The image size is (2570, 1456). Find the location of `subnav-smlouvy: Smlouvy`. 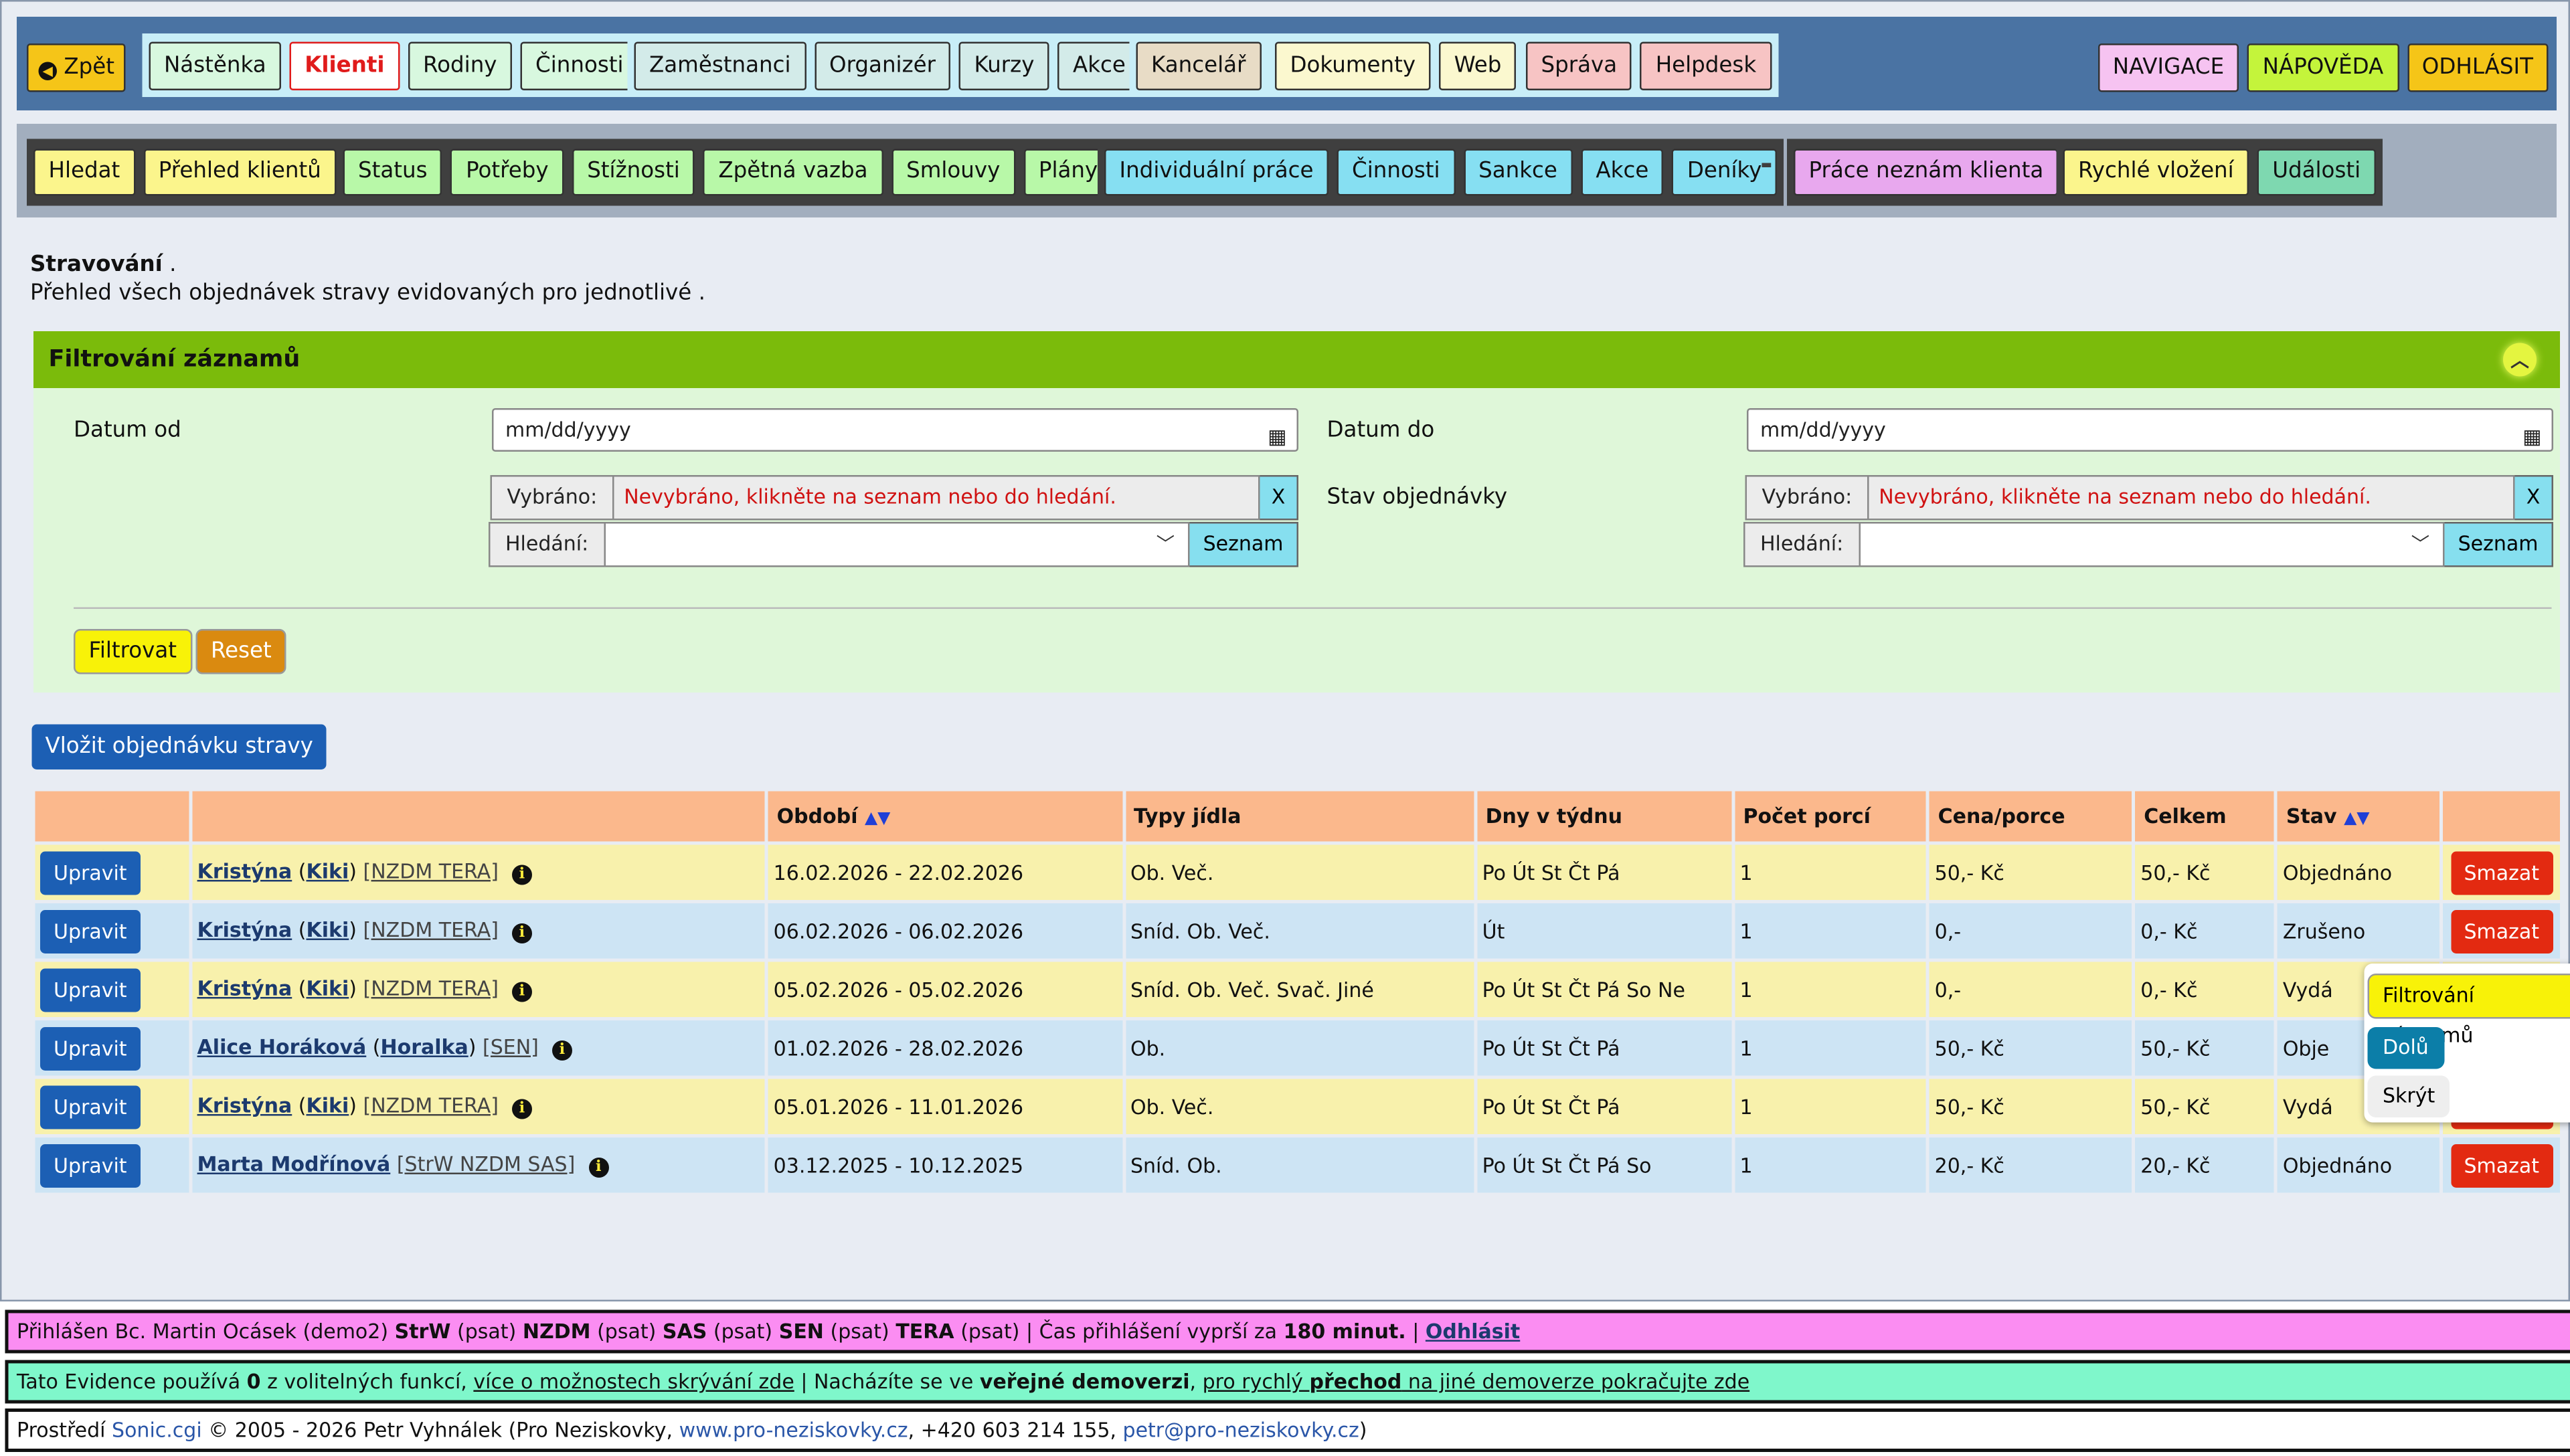

subnav-smlouvy: Smlouvy is located at coordinates (953, 172).